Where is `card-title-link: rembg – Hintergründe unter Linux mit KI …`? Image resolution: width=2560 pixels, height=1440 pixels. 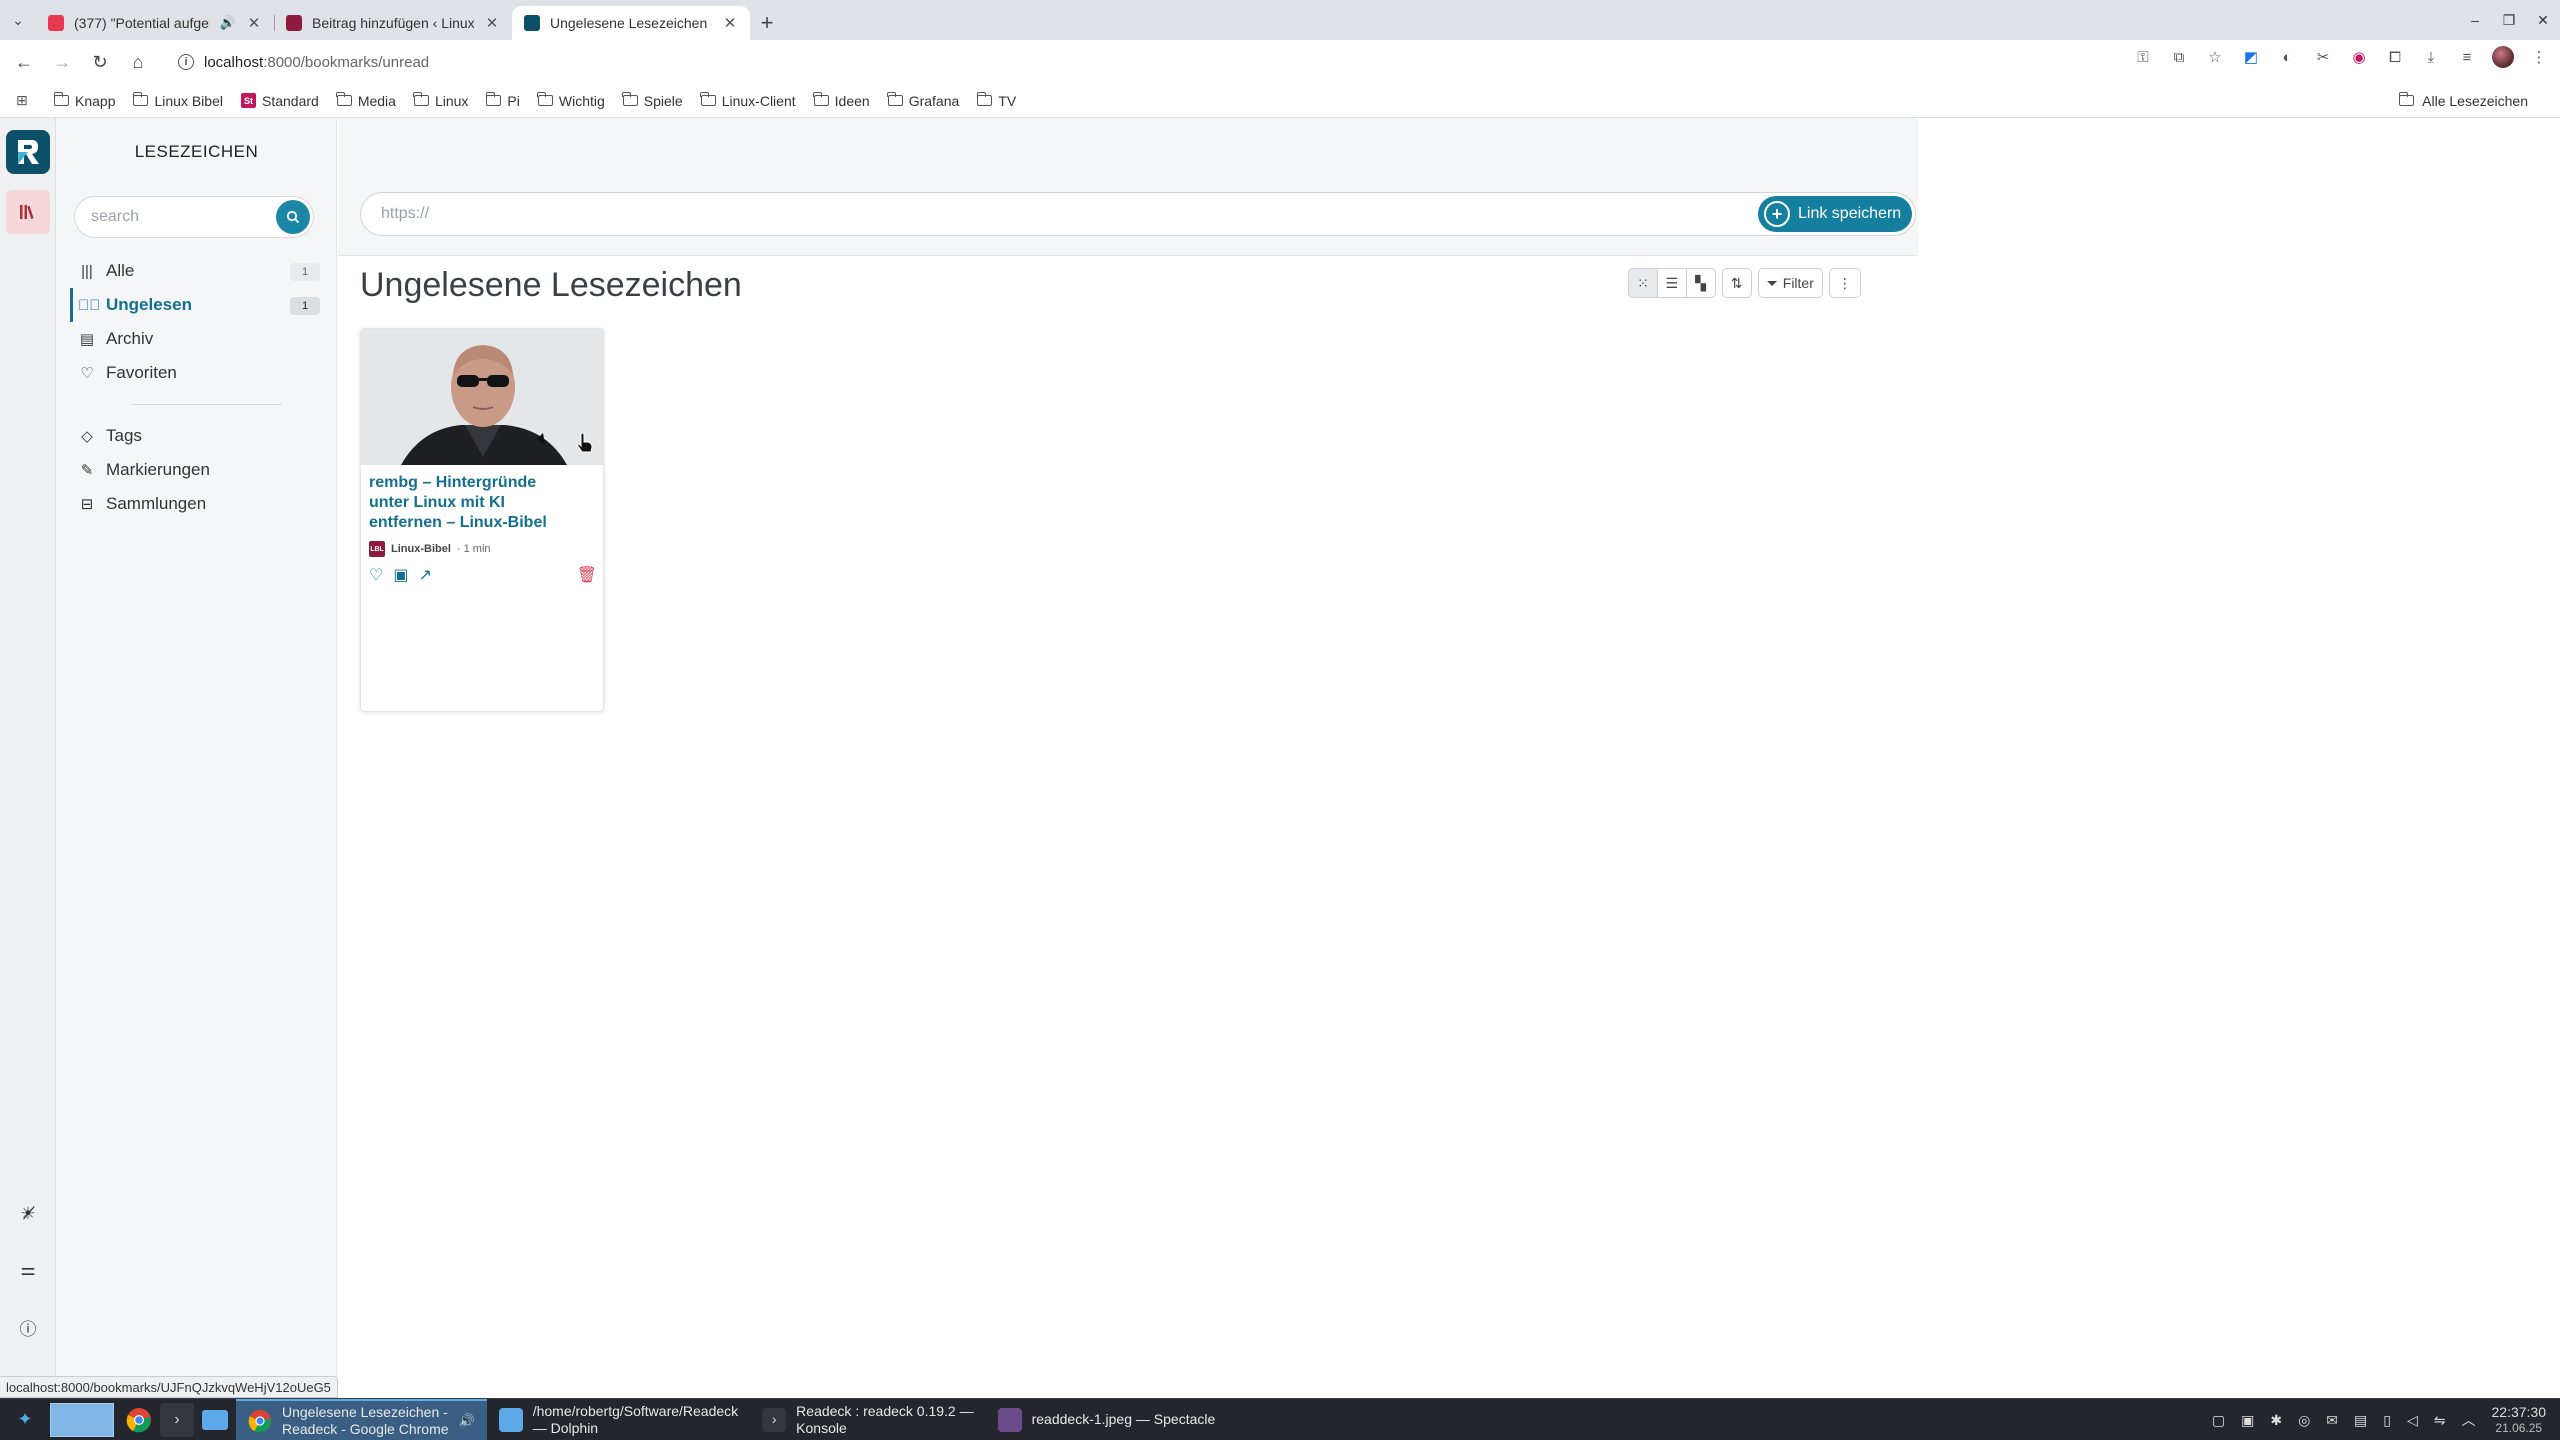 card-title-link: rembg – Hintergründe unter Linux mit KI … is located at coordinates (469, 503).